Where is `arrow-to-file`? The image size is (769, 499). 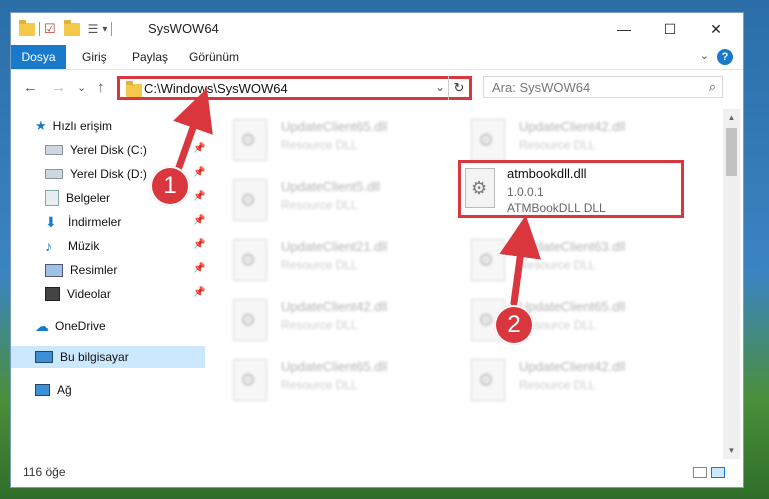
arrow-to-file is located at coordinates (520, 261).